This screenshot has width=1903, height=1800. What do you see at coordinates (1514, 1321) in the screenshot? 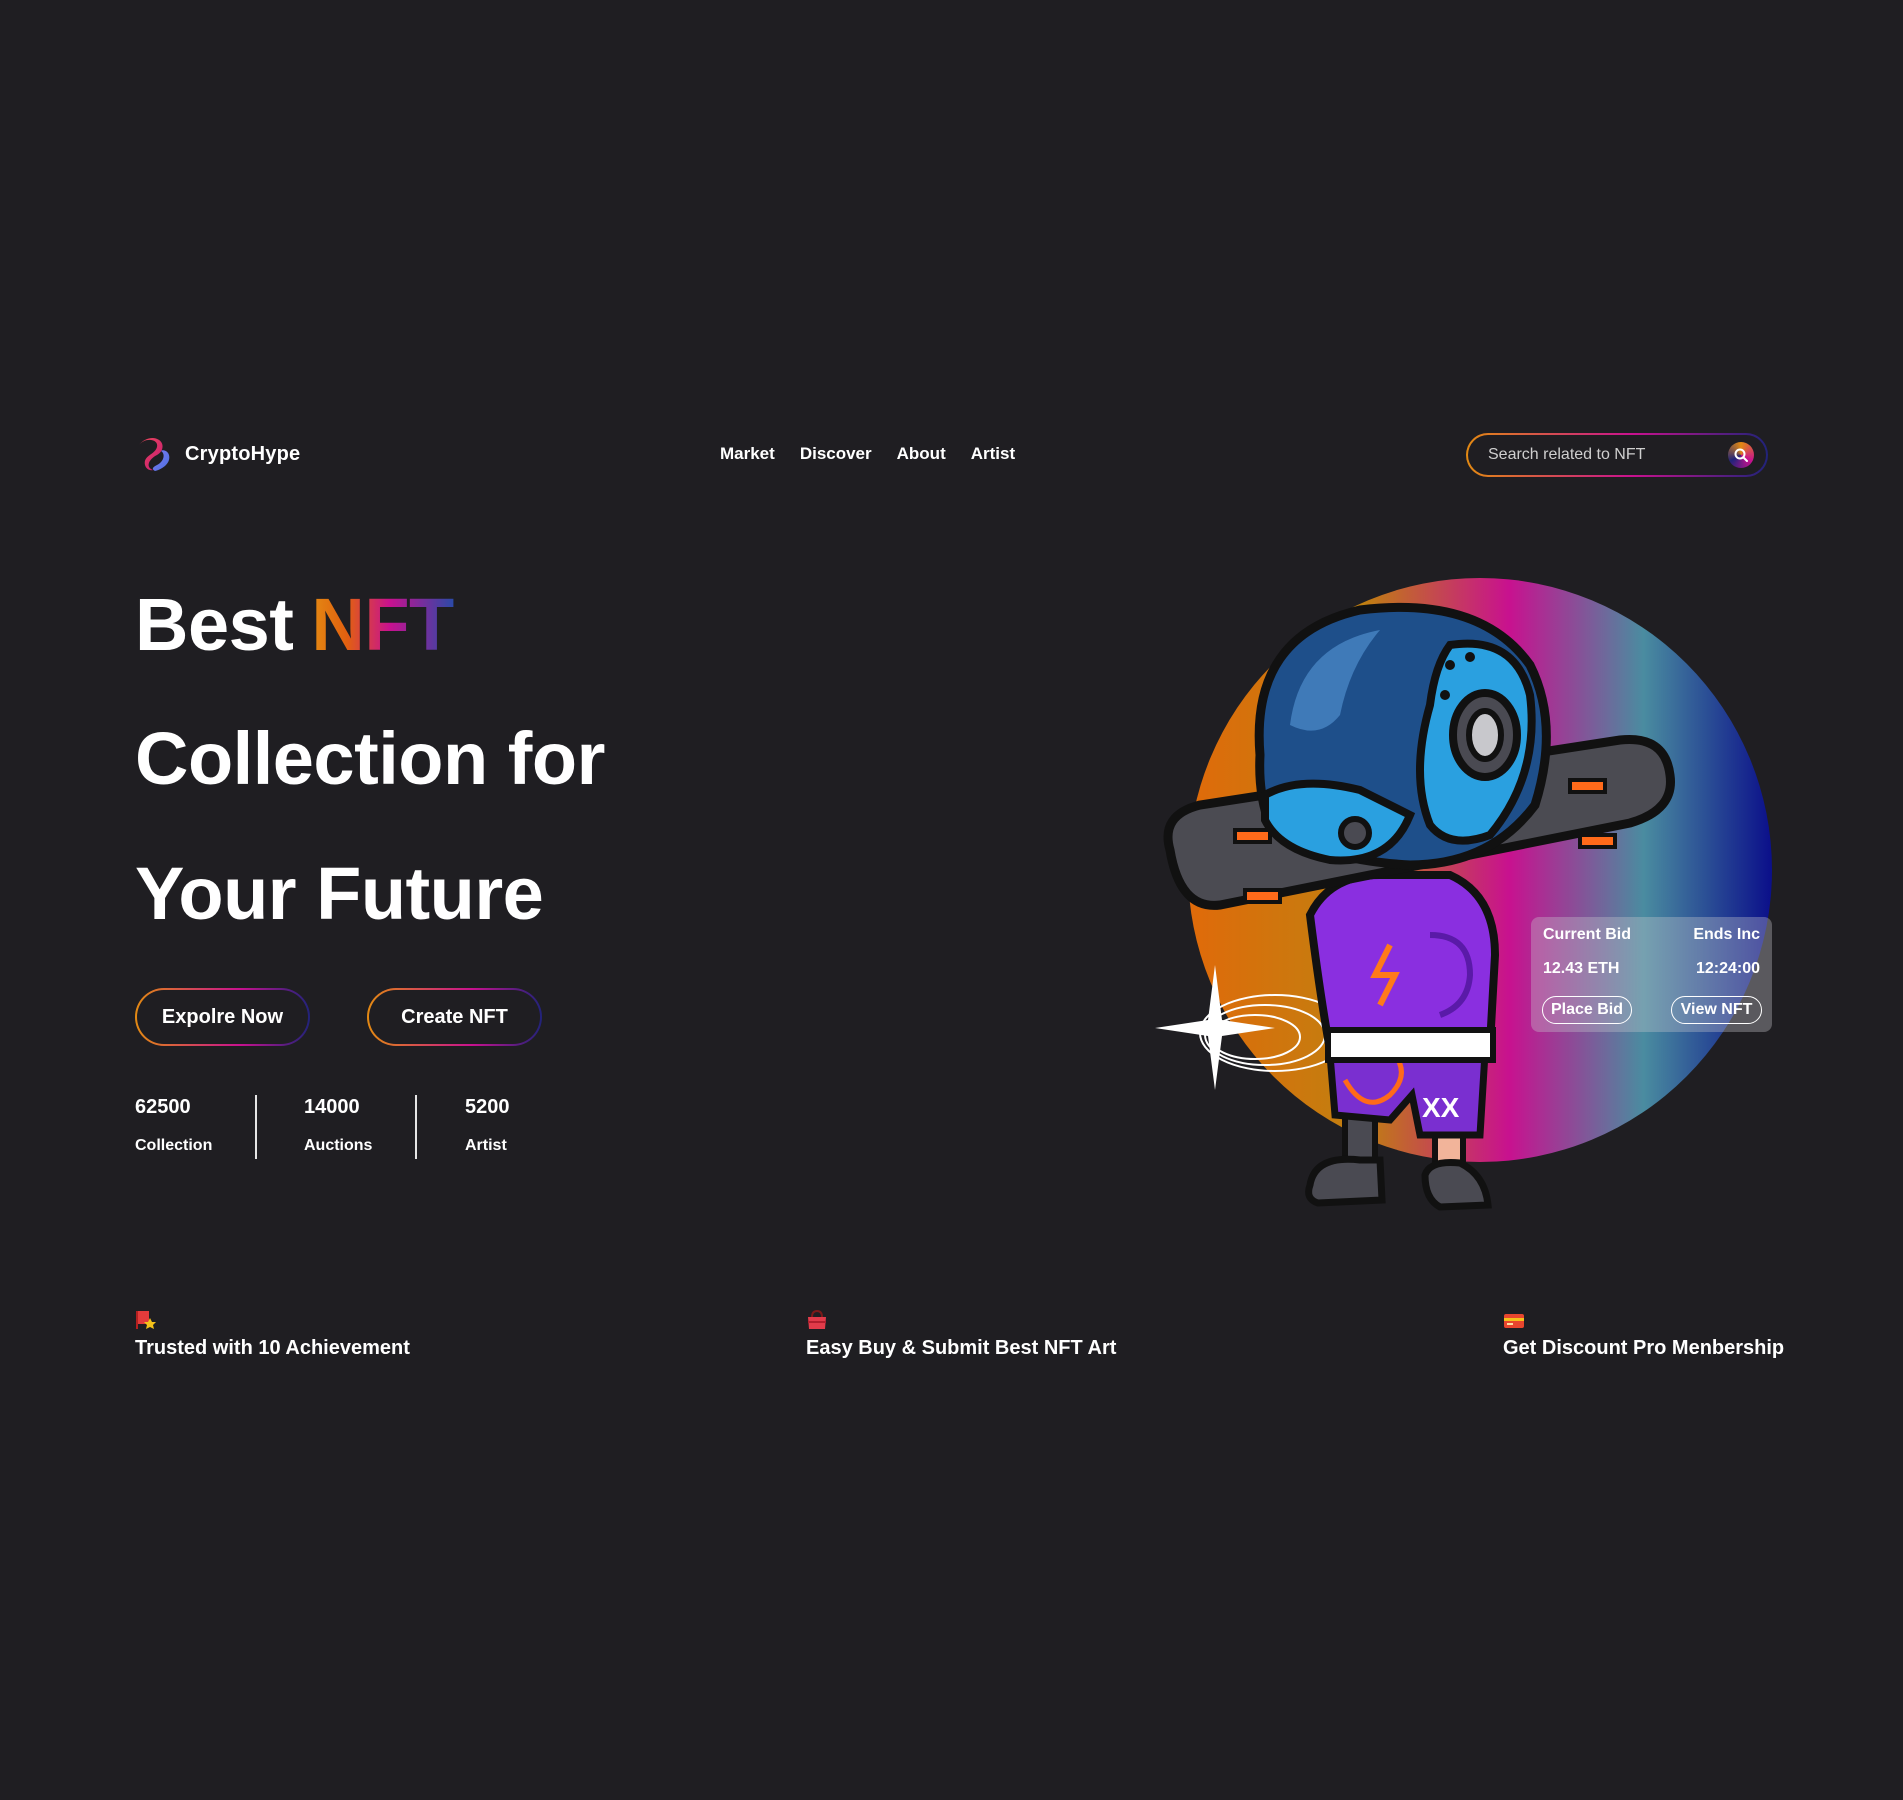
I see `discount-card-icon` at bounding box center [1514, 1321].